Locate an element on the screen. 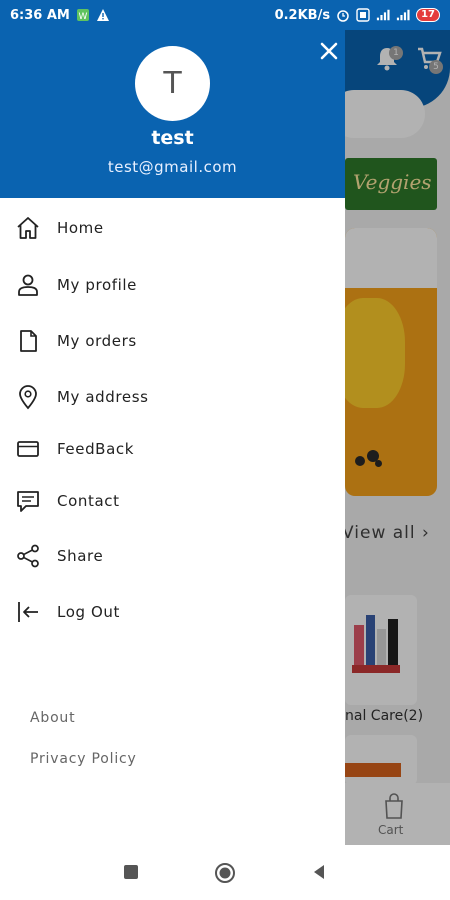  menu-item-log-out: Log Out is located at coordinates (67, 612).